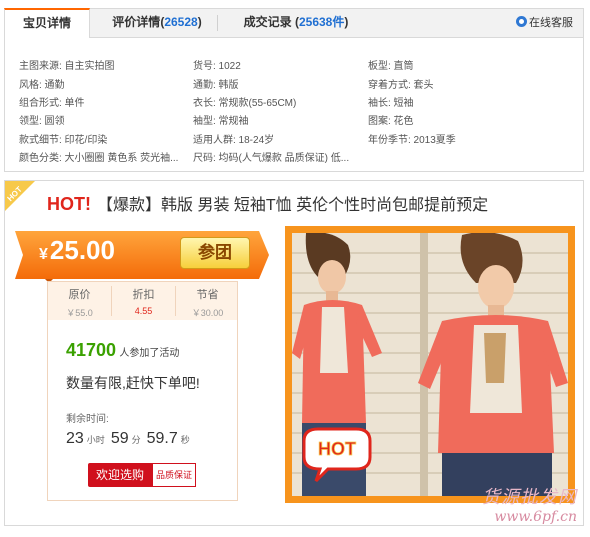 The image size is (590, 537). Describe the element at coordinates (79, 295) in the screenshot. I see `stat-label: 原价` at that location.